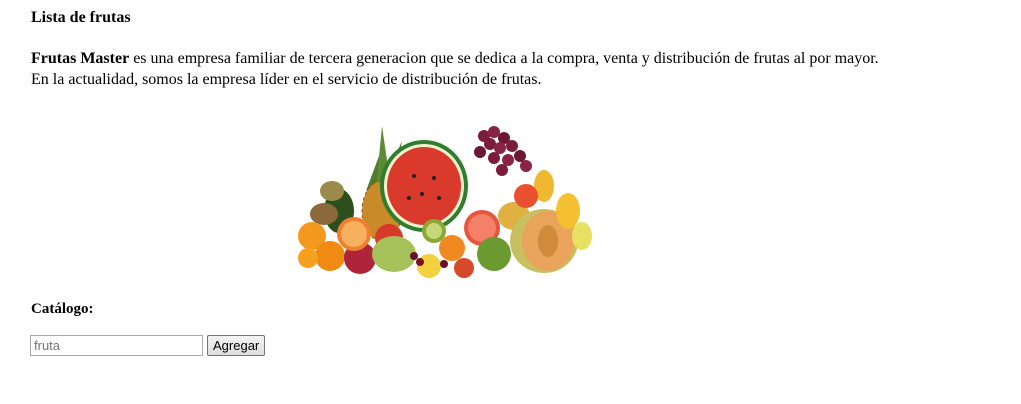  Describe the element at coordinates (81, 17) in the screenshot. I see `page-title: Lista de frutas` at that location.